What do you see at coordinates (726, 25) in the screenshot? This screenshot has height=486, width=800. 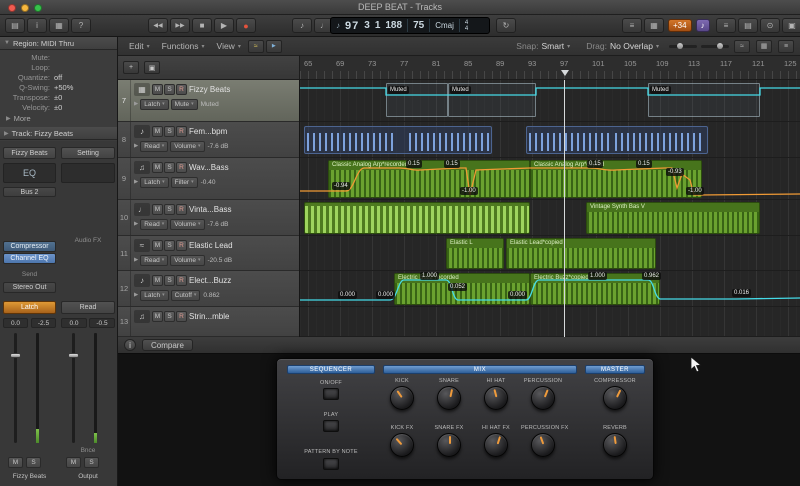 I see `editors-icon: ≡` at bounding box center [726, 25].